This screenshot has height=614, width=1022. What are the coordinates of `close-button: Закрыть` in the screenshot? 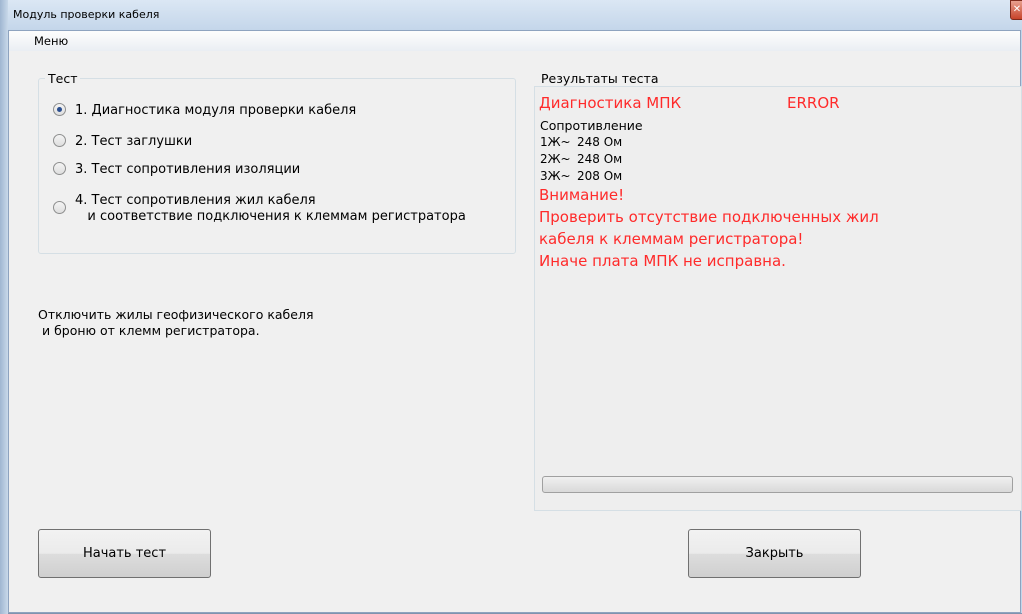 It's located at (774, 553).